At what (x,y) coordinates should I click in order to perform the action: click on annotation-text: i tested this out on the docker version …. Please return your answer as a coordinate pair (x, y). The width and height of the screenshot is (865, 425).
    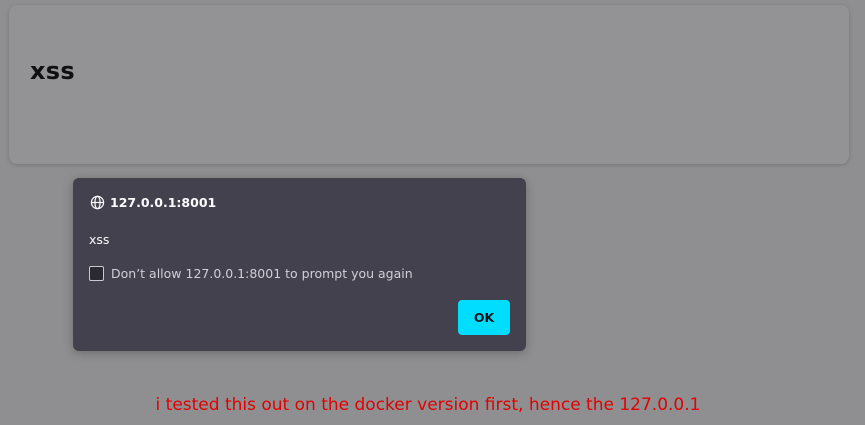
    Looking at the image, I should click on (428, 405).